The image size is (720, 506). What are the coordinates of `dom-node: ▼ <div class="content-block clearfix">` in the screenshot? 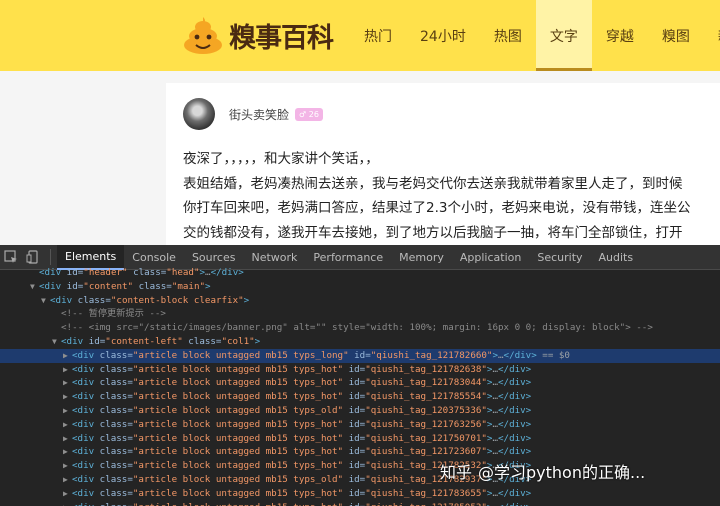 It's located at (360, 301).